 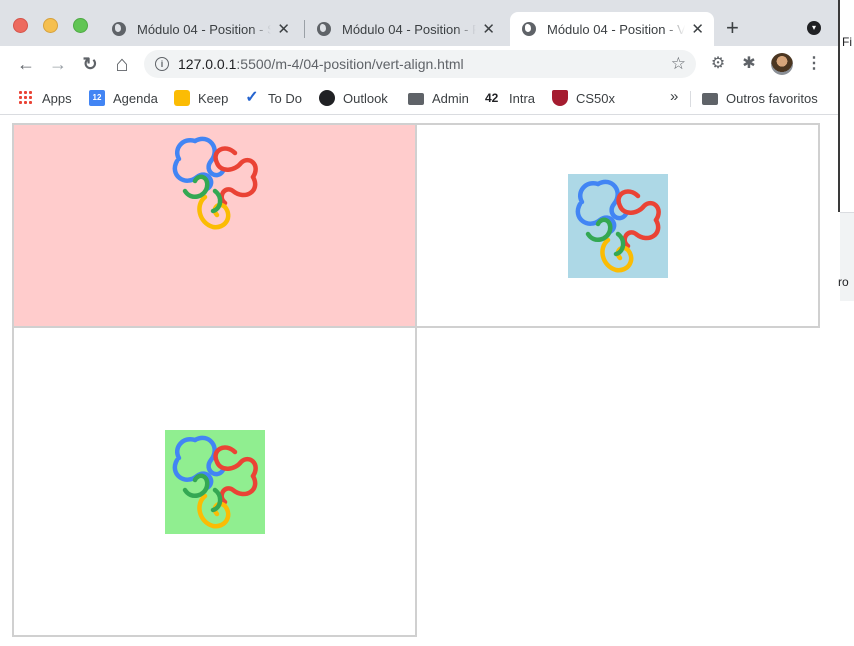 What do you see at coordinates (350, 64) in the screenshot?
I see `url-path: :5500/m-4/04-position/vert-align.html` at bounding box center [350, 64].